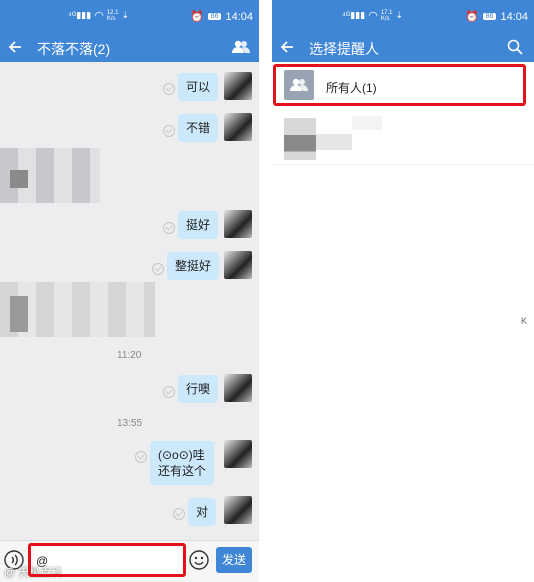 This screenshot has width=534, height=582. What do you see at coordinates (524, 321) in the screenshot?
I see `side-index-letter: K` at bounding box center [524, 321].